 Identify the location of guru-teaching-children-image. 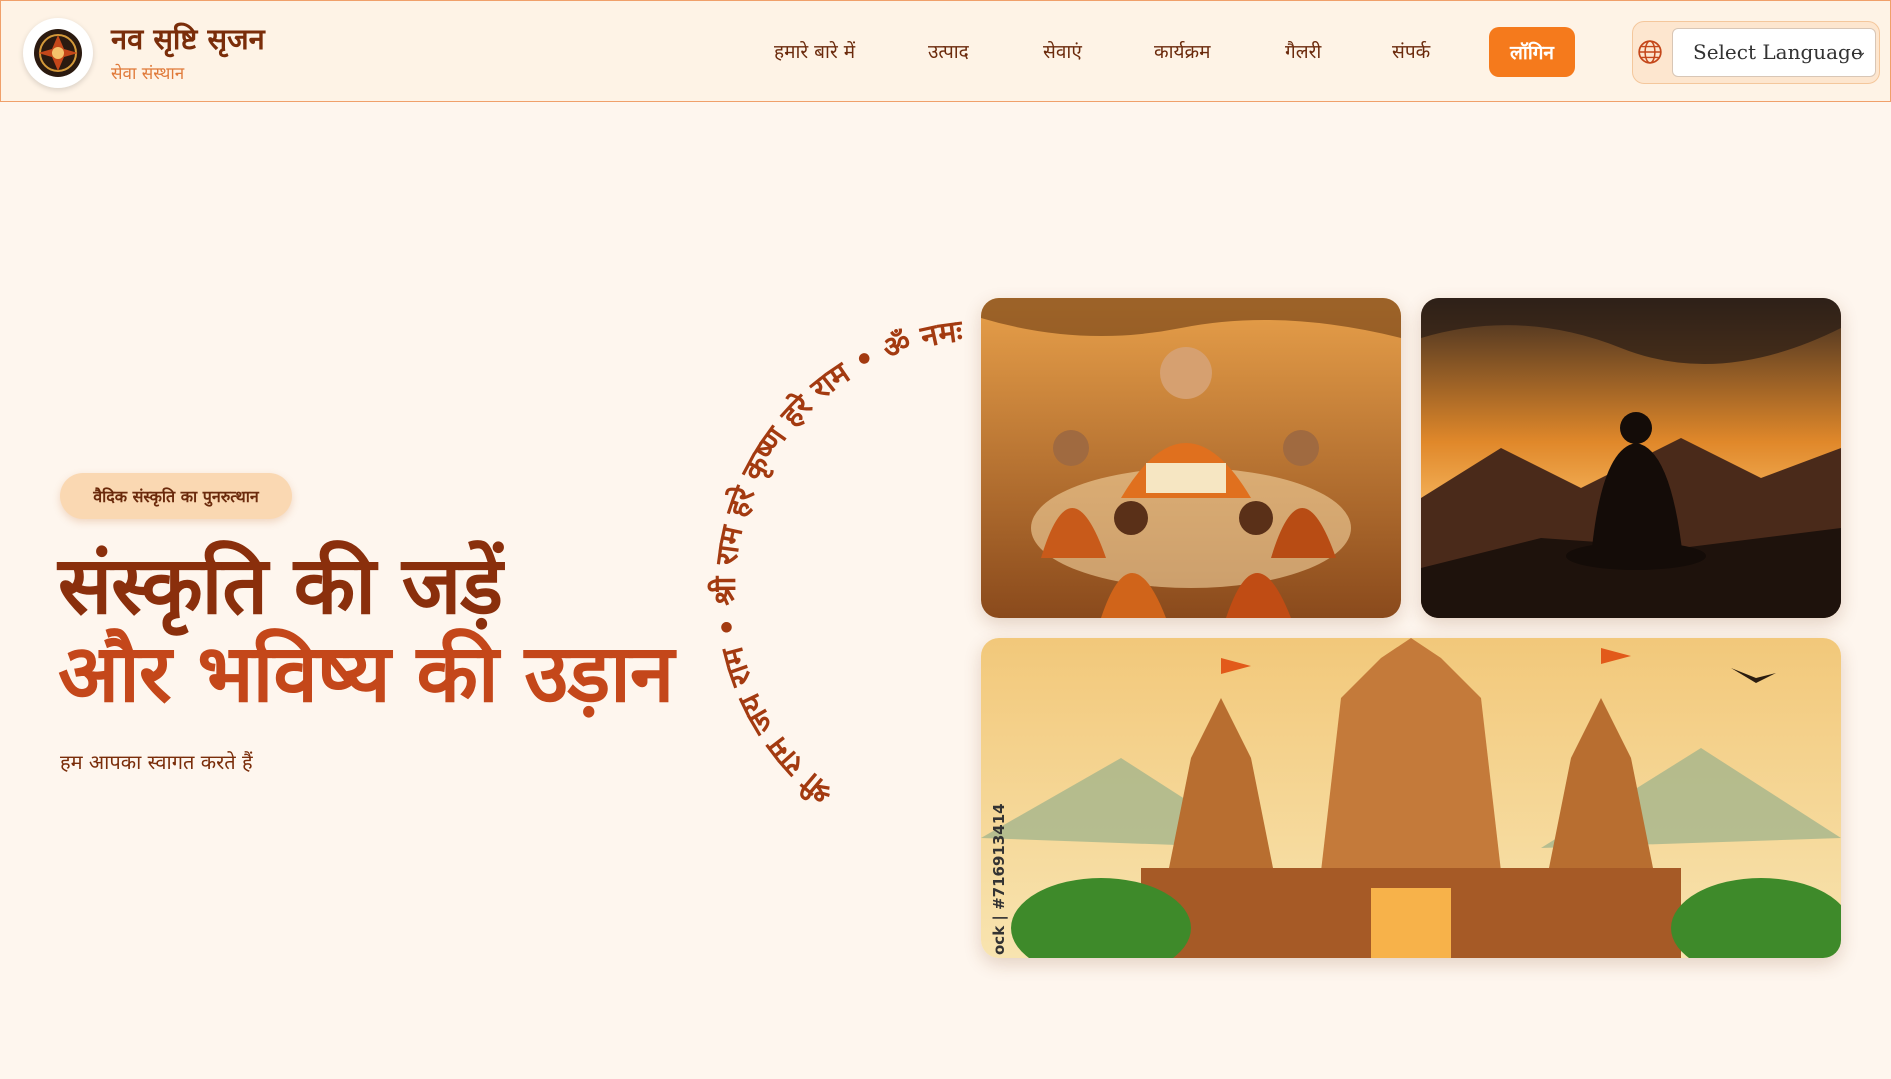
(1191, 458).